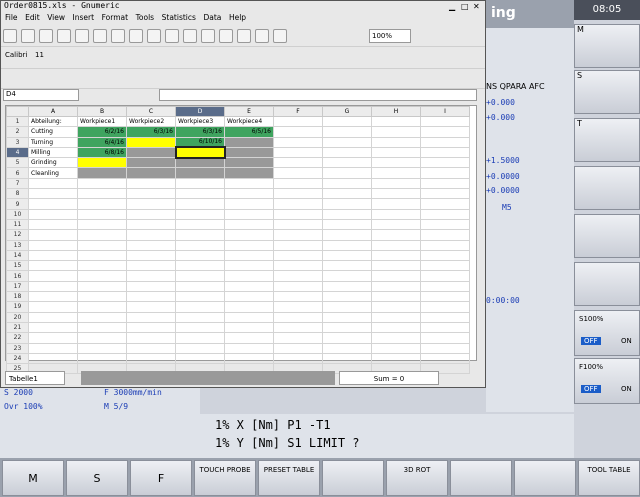  Describe the element at coordinates (17, 235) in the screenshot. I see `row-header: 12` at that location.